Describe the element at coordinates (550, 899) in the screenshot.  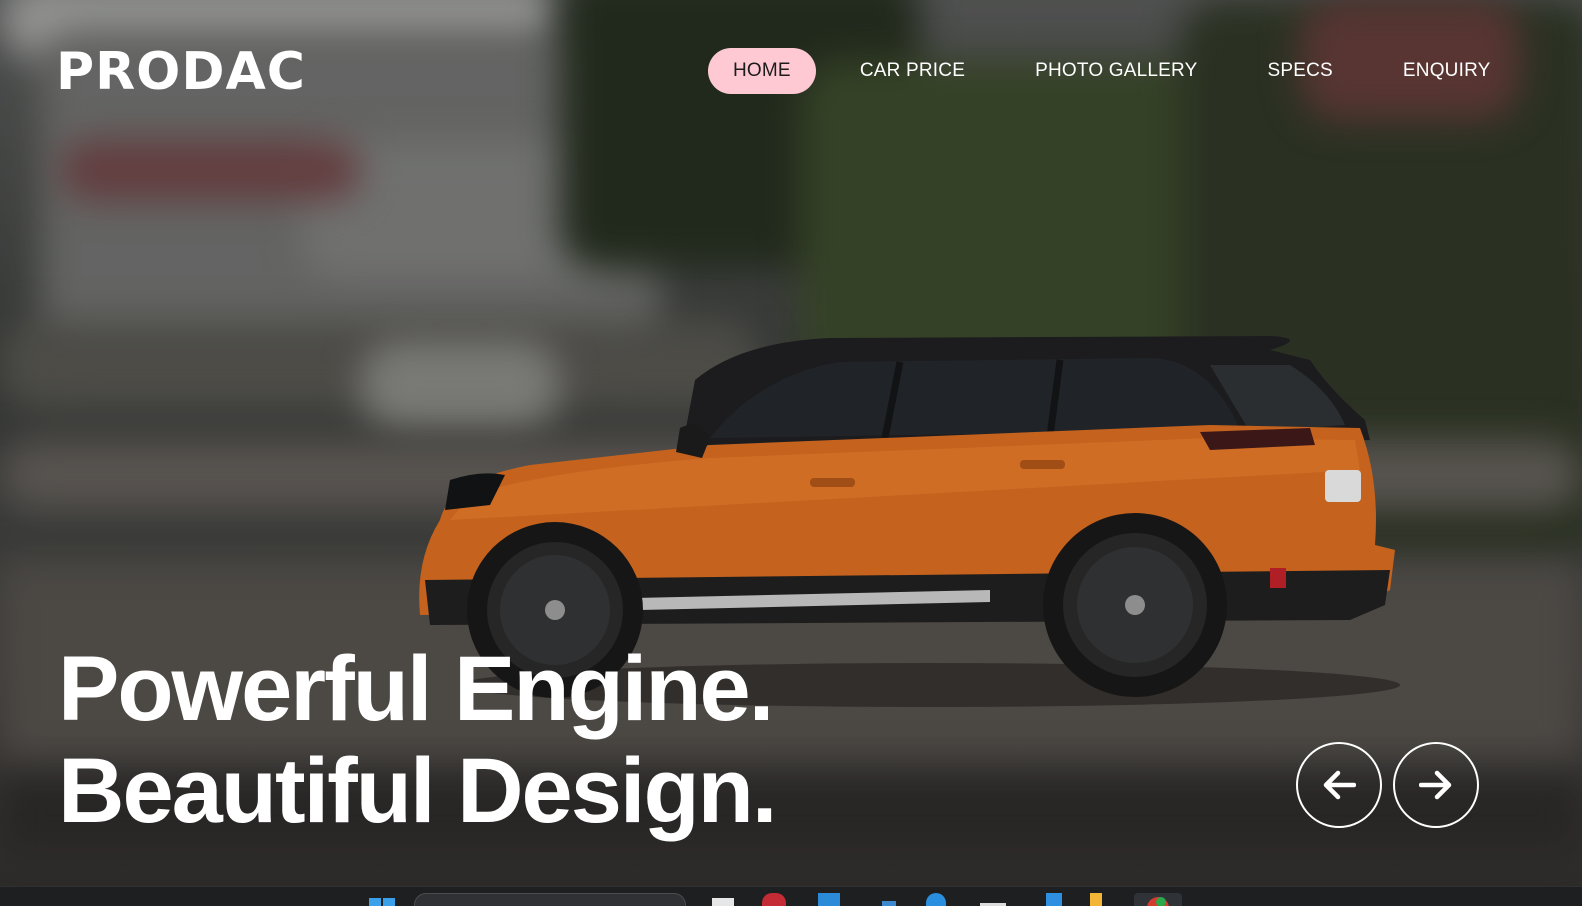
I see `taskbar-search-box` at that location.